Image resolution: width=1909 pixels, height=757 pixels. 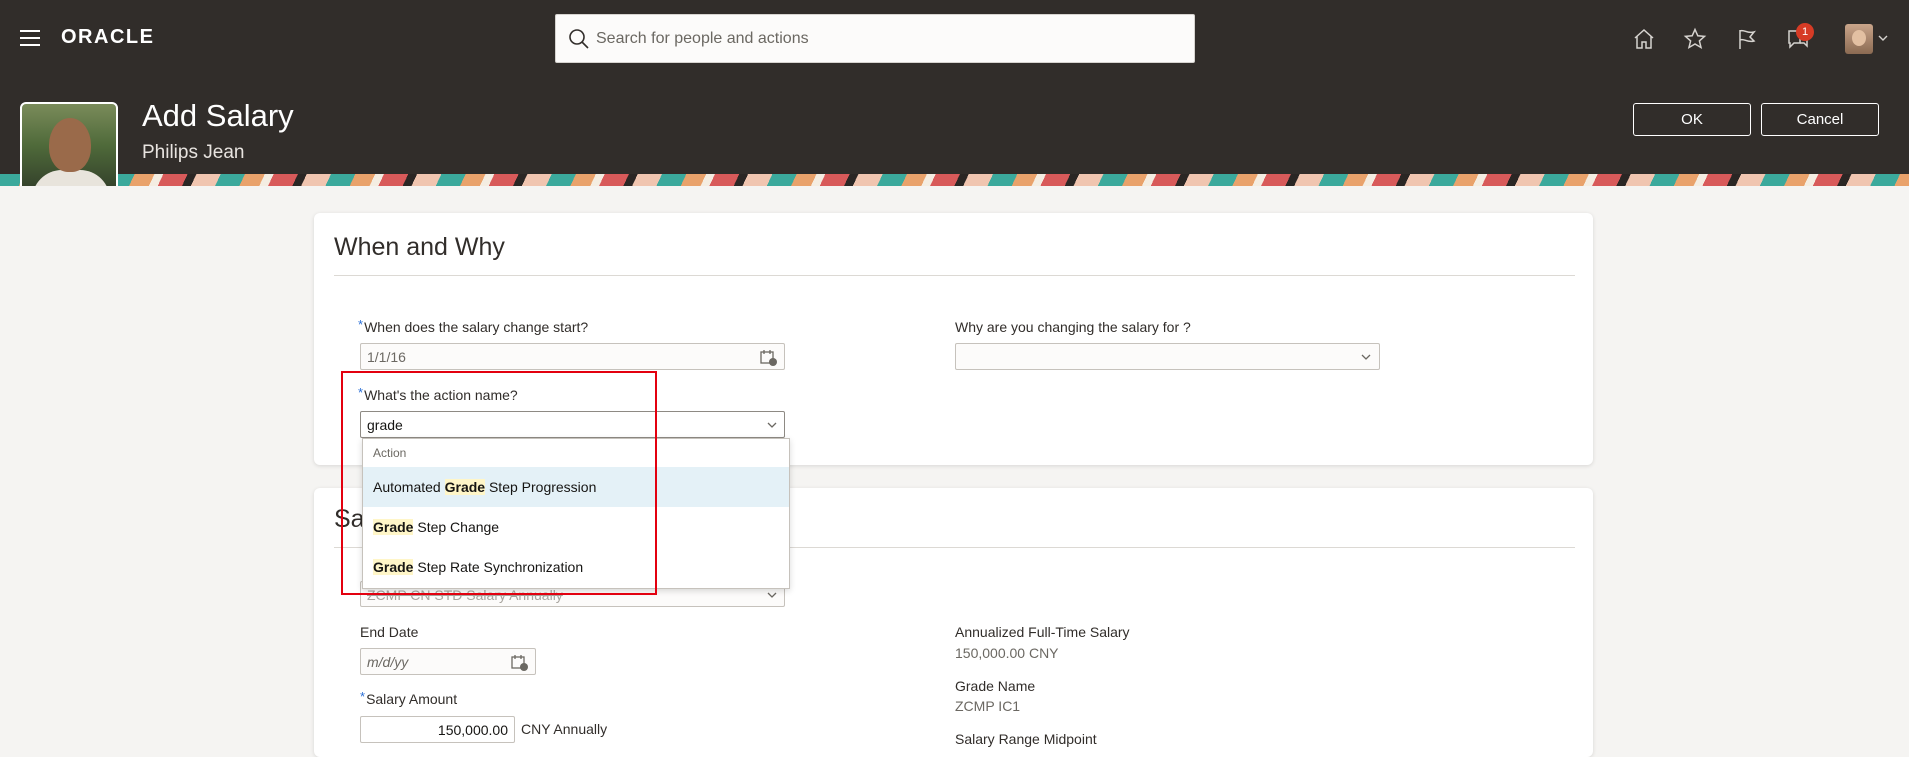 What do you see at coordinates (576, 527) in the screenshot?
I see `dropdown-option: Grade Step Change` at bounding box center [576, 527].